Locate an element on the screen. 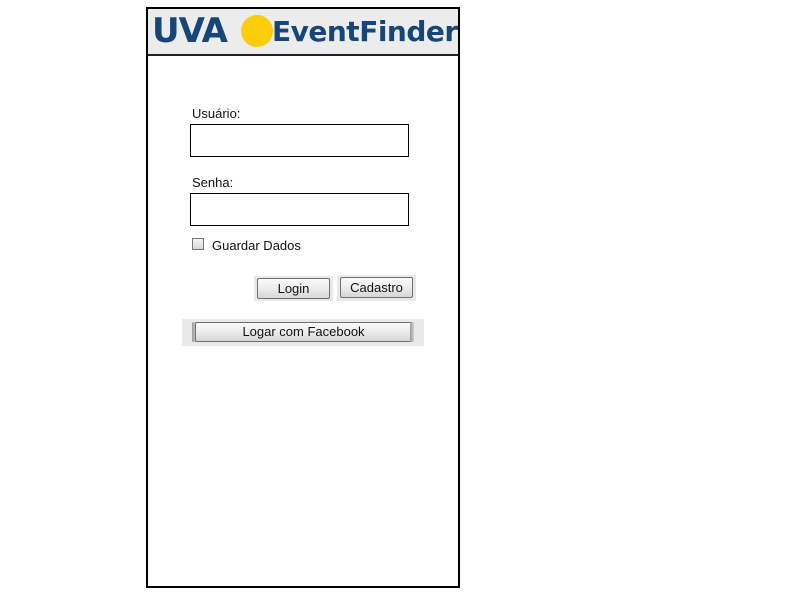  facebook-button-frame: Logar com Facebook is located at coordinates (303, 332).